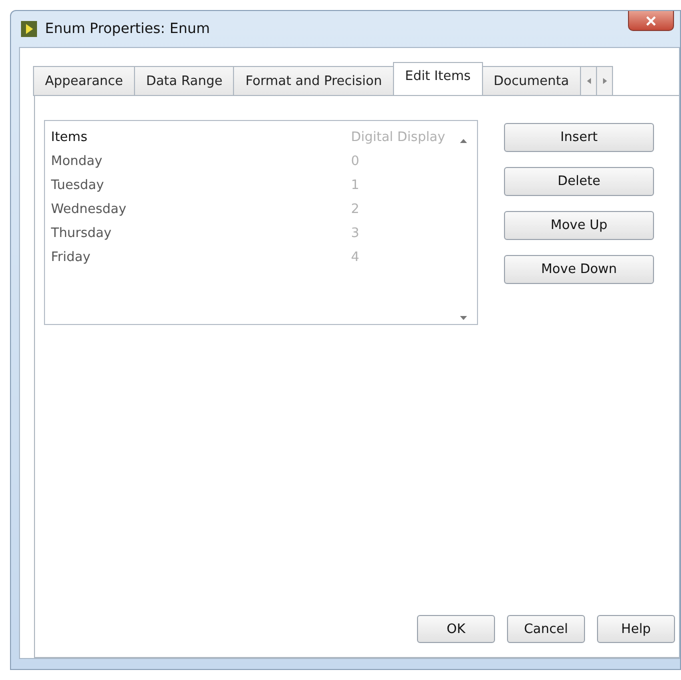  I want to click on value-cell: 0, so click(355, 161).